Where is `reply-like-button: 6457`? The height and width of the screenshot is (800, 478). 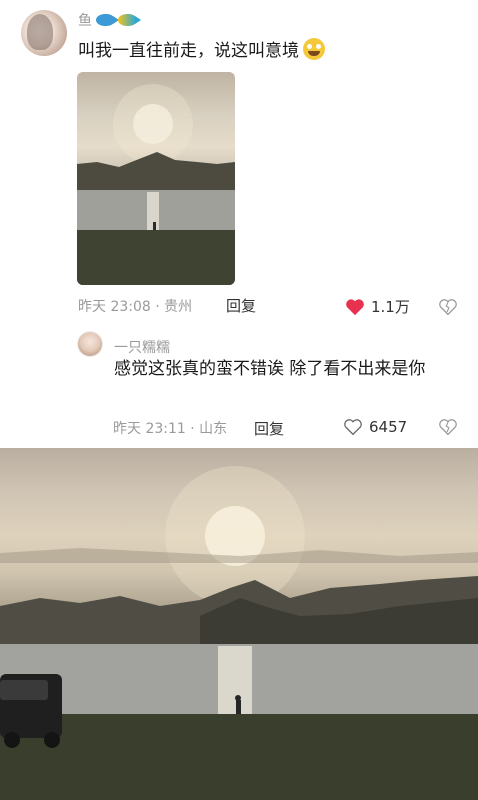
reply-like-button: 6457 is located at coordinates (375, 427).